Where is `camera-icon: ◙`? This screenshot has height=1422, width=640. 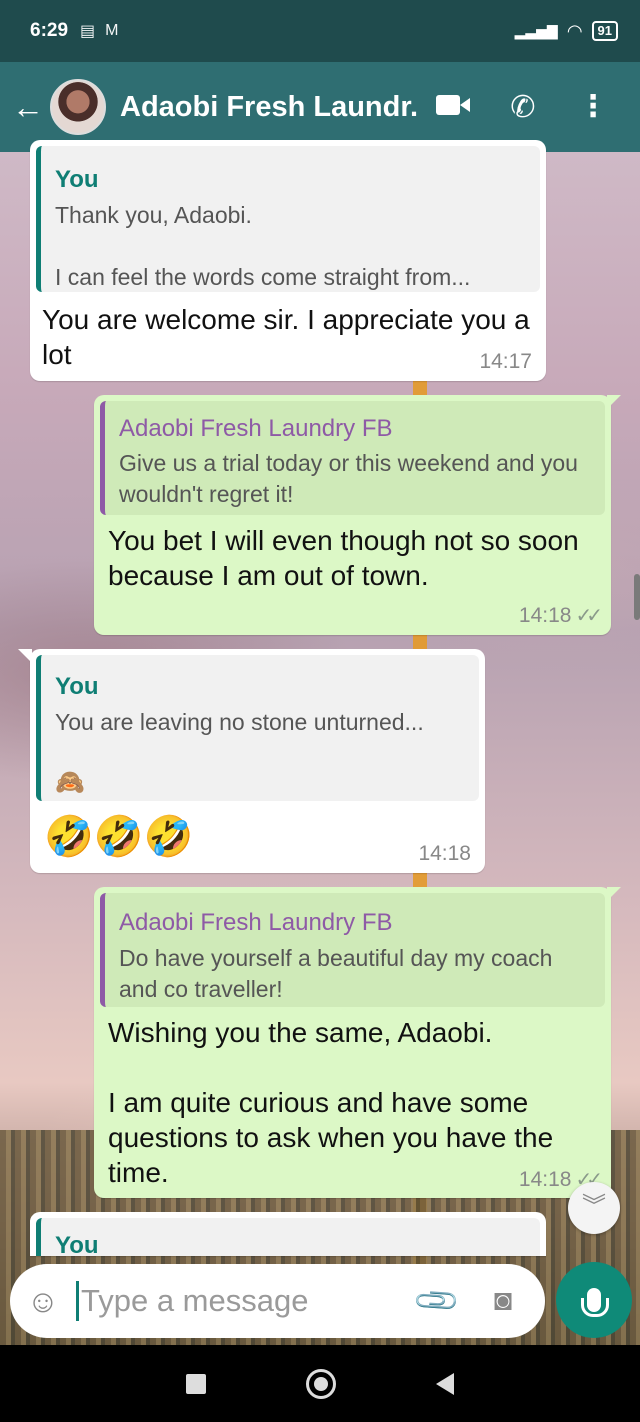 camera-icon: ◙ is located at coordinates (503, 1301).